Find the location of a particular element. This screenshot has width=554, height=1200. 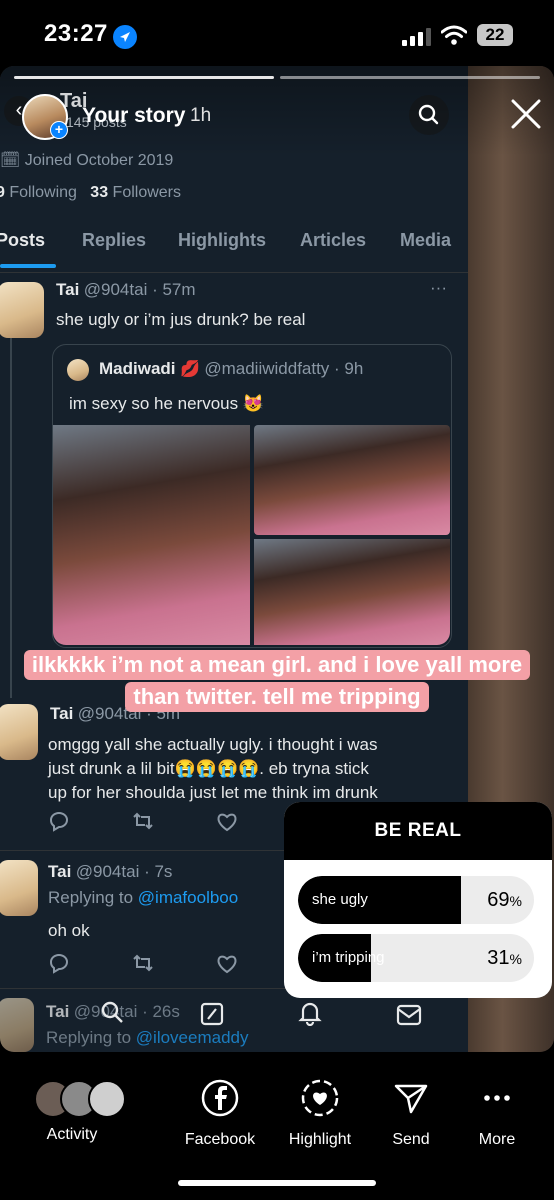

home-indicator is located at coordinates (277, 1183).